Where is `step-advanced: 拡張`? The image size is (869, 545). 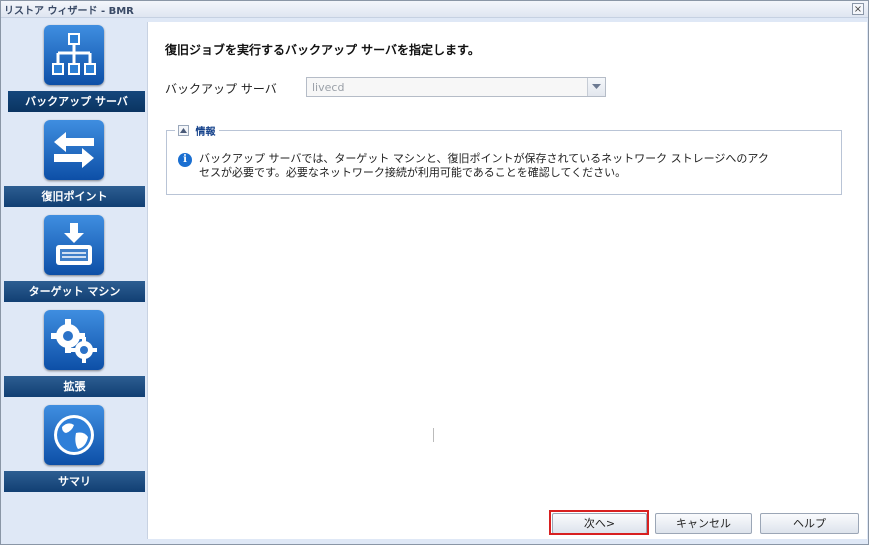
step-advanced: 拡張 is located at coordinates (74, 352).